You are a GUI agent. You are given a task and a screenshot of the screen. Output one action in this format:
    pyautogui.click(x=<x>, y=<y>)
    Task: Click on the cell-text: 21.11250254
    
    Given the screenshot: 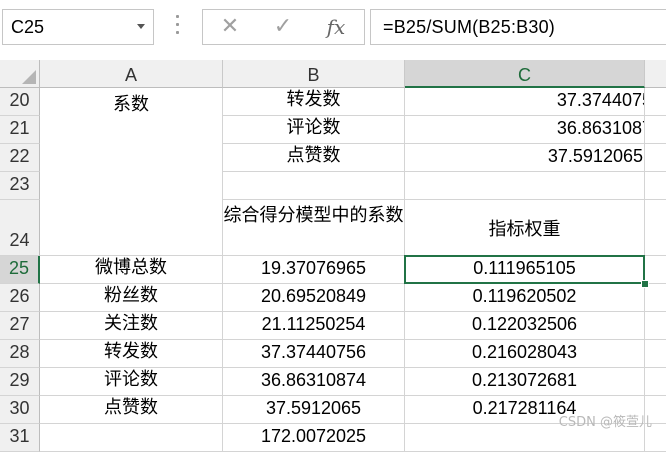 What is the action you would take?
    pyautogui.click(x=313, y=324)
    